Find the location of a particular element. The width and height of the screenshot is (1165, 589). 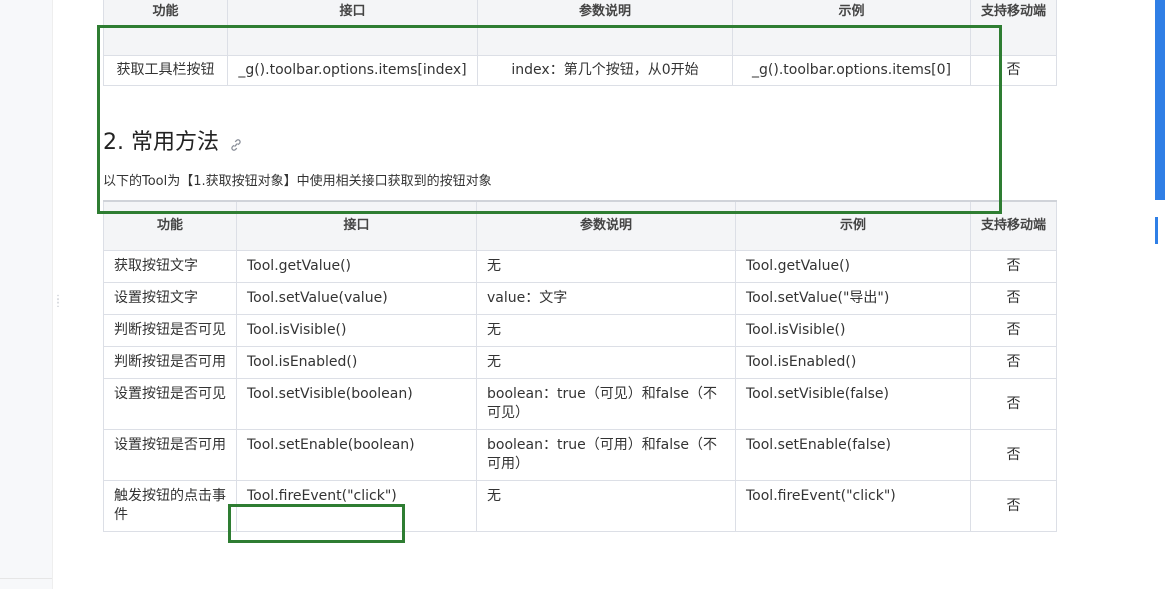

sidebar-divider is located at coordinates (26, 578).